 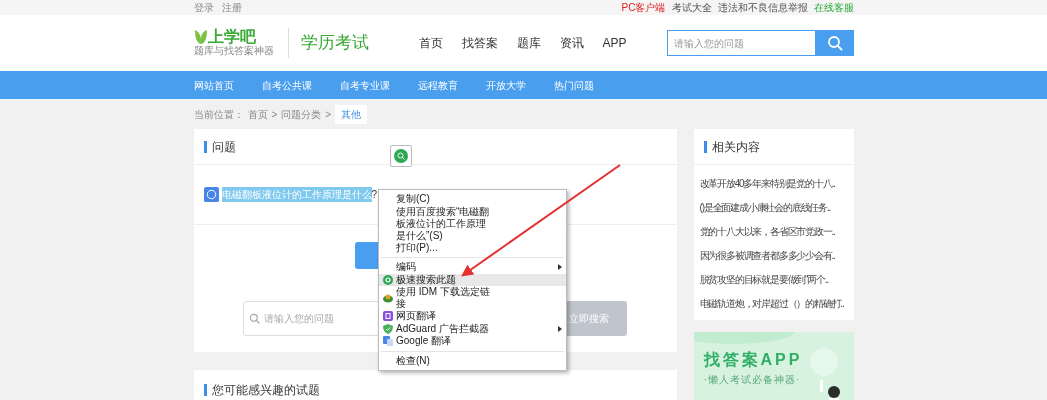 I want to click on card-title: 问题, so click(x=223, y=147).